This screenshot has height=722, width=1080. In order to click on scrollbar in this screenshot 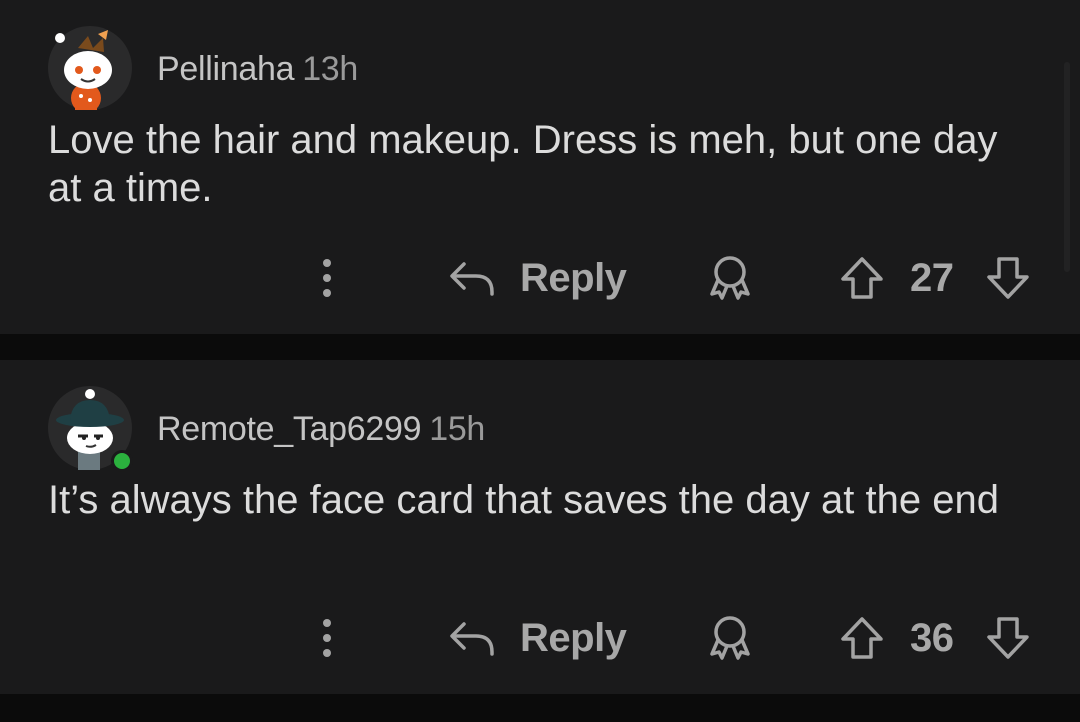, I will do `click(1067, 167)`.